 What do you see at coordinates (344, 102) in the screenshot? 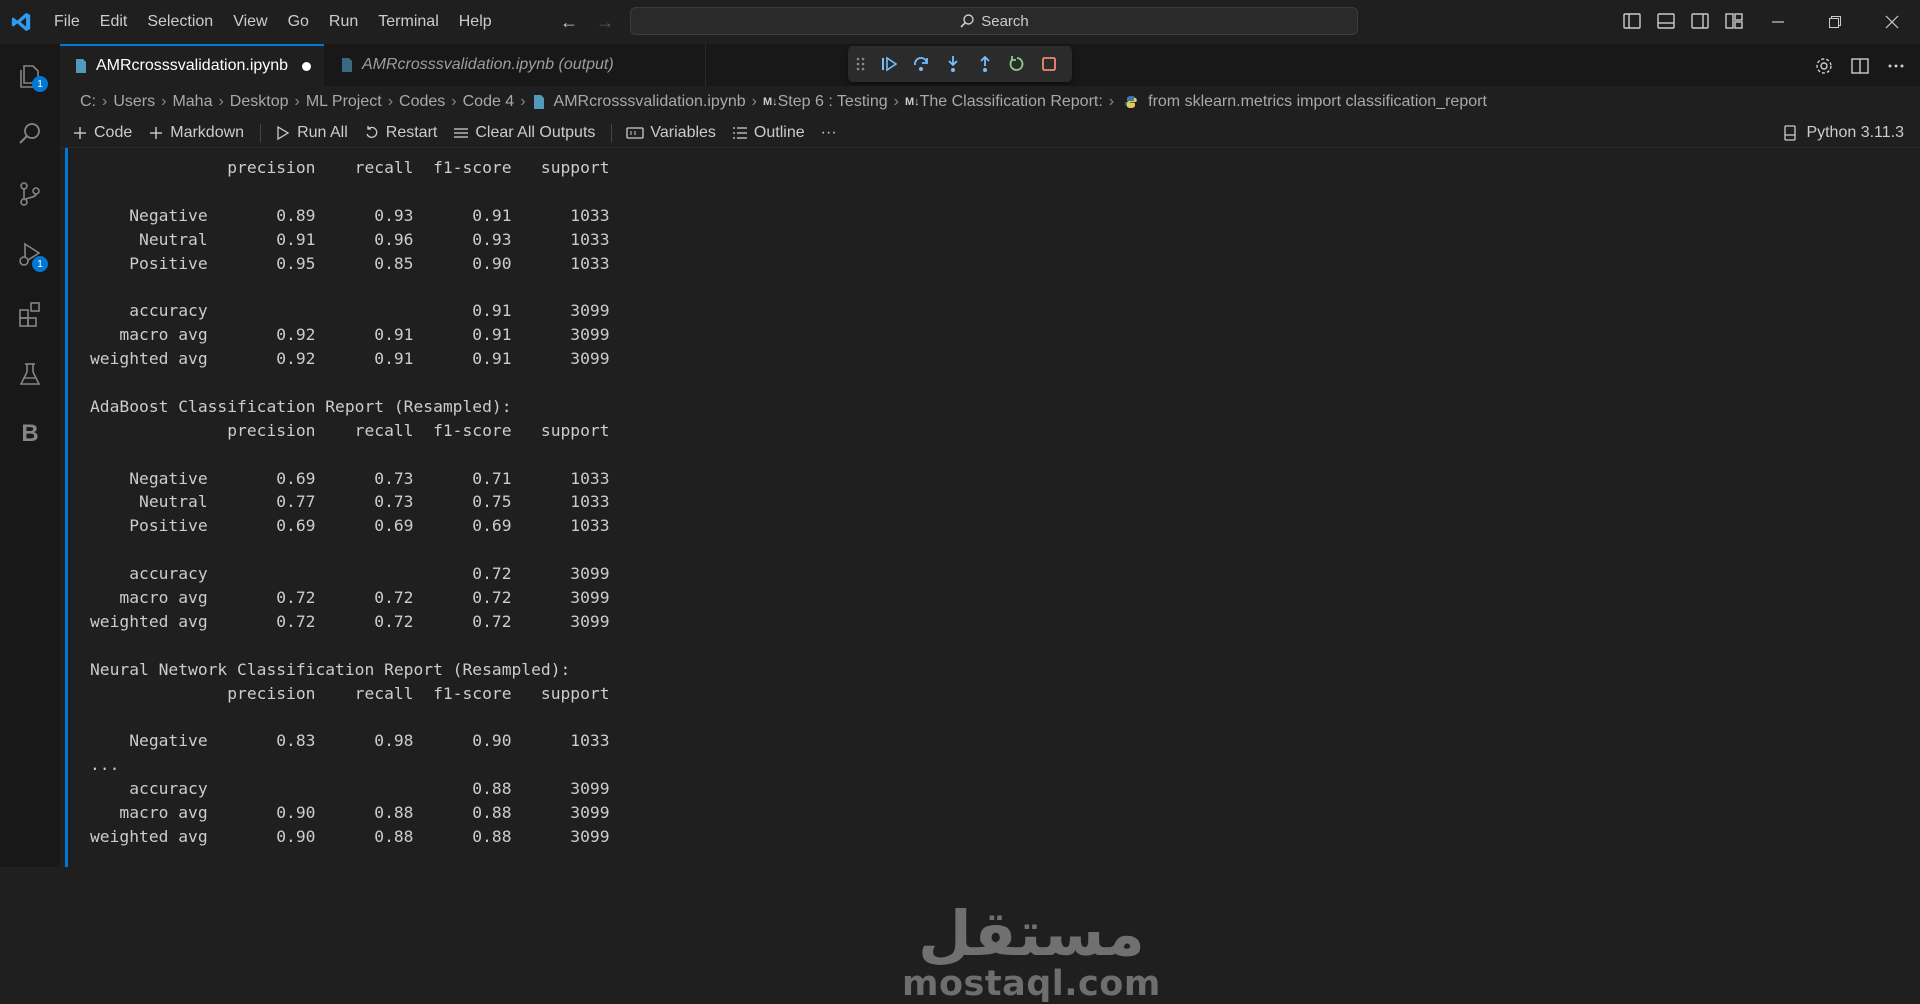
I see `breadcrumb-project: ML Project` at bounding box center [344, 102].